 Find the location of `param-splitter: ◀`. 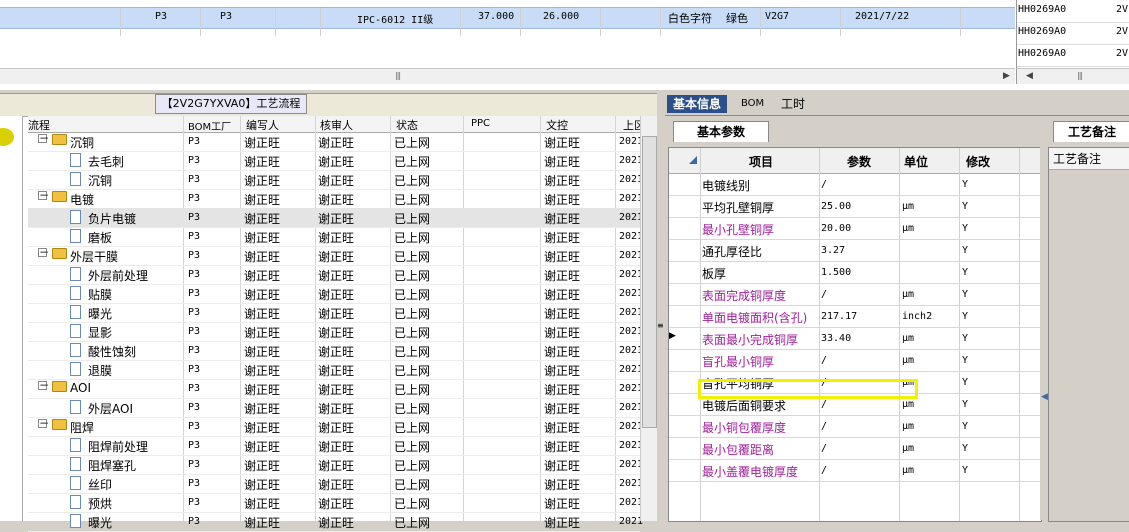

param-splitter: ◀ is located at coordinates (1044, 333).